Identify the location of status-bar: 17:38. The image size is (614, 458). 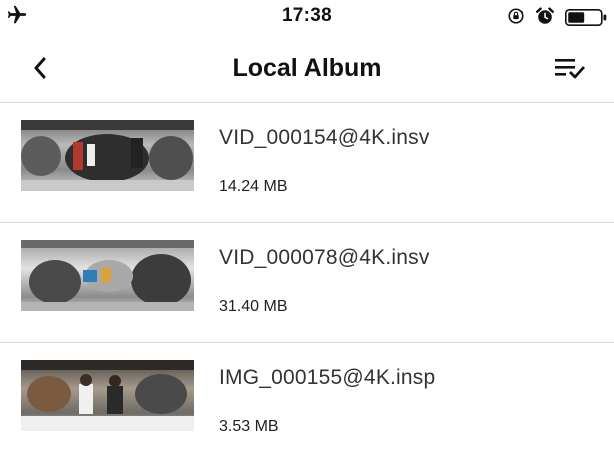
(307, 17).